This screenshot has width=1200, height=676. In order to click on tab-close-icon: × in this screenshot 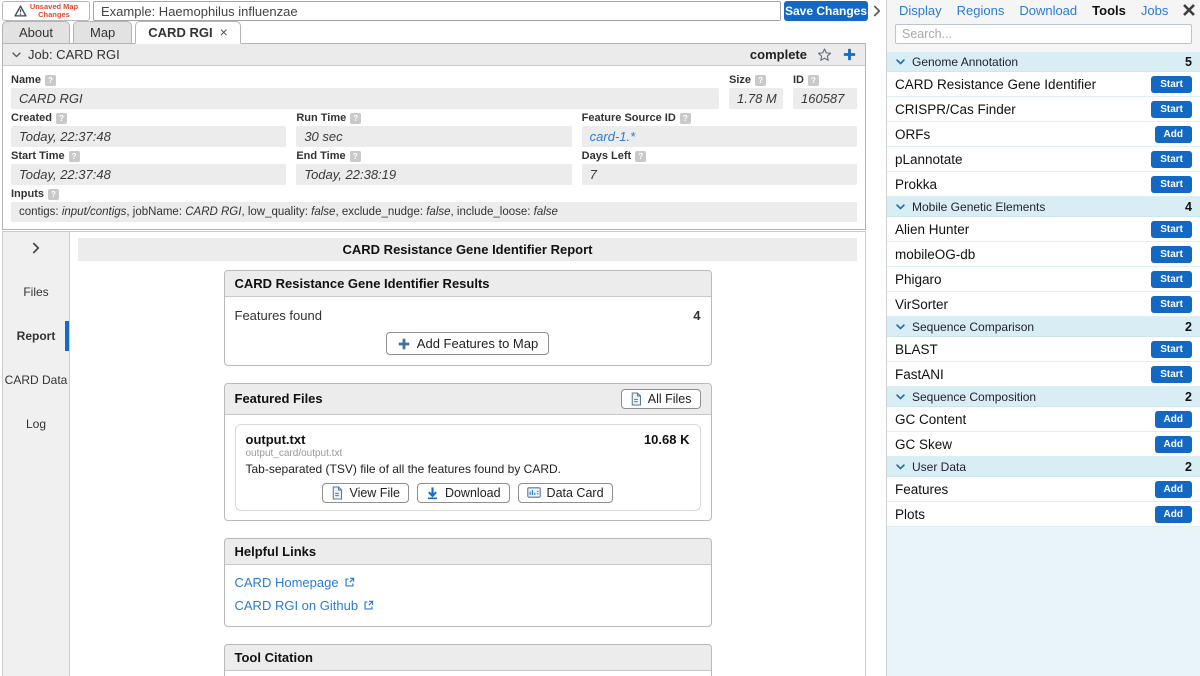, I will do `click(224, 32)`.